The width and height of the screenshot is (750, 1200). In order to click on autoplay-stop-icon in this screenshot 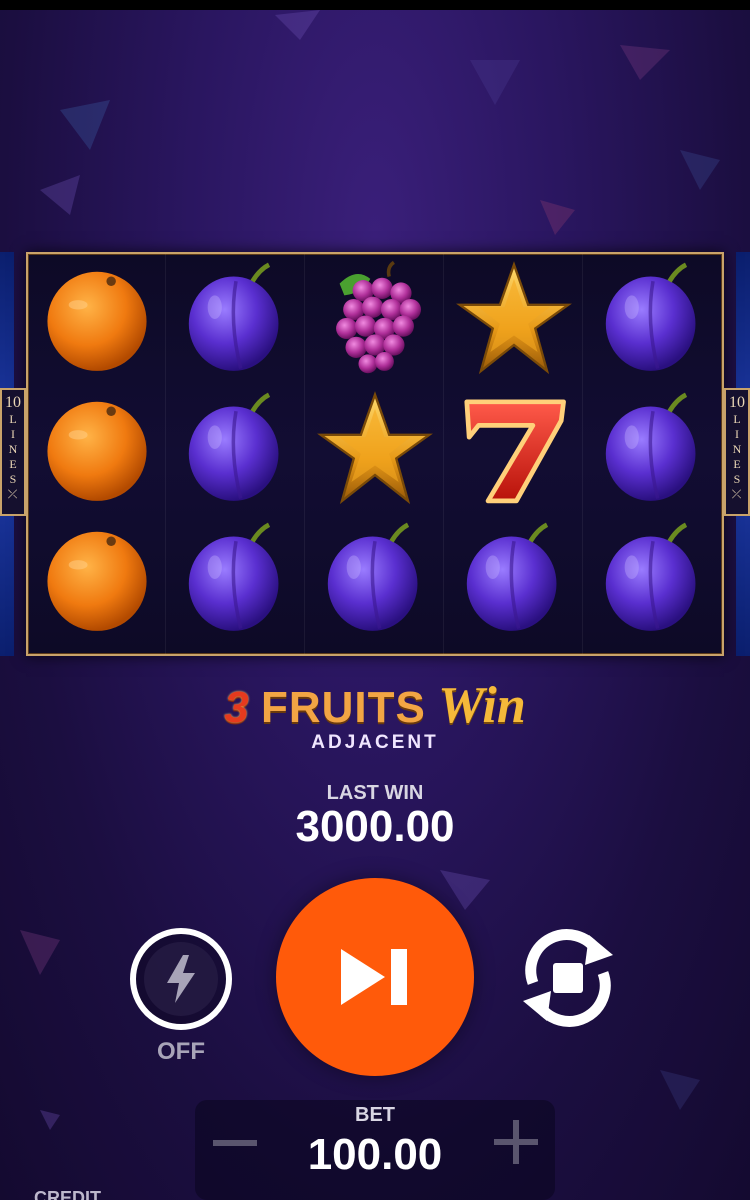, I will do `click(568, 978)`.